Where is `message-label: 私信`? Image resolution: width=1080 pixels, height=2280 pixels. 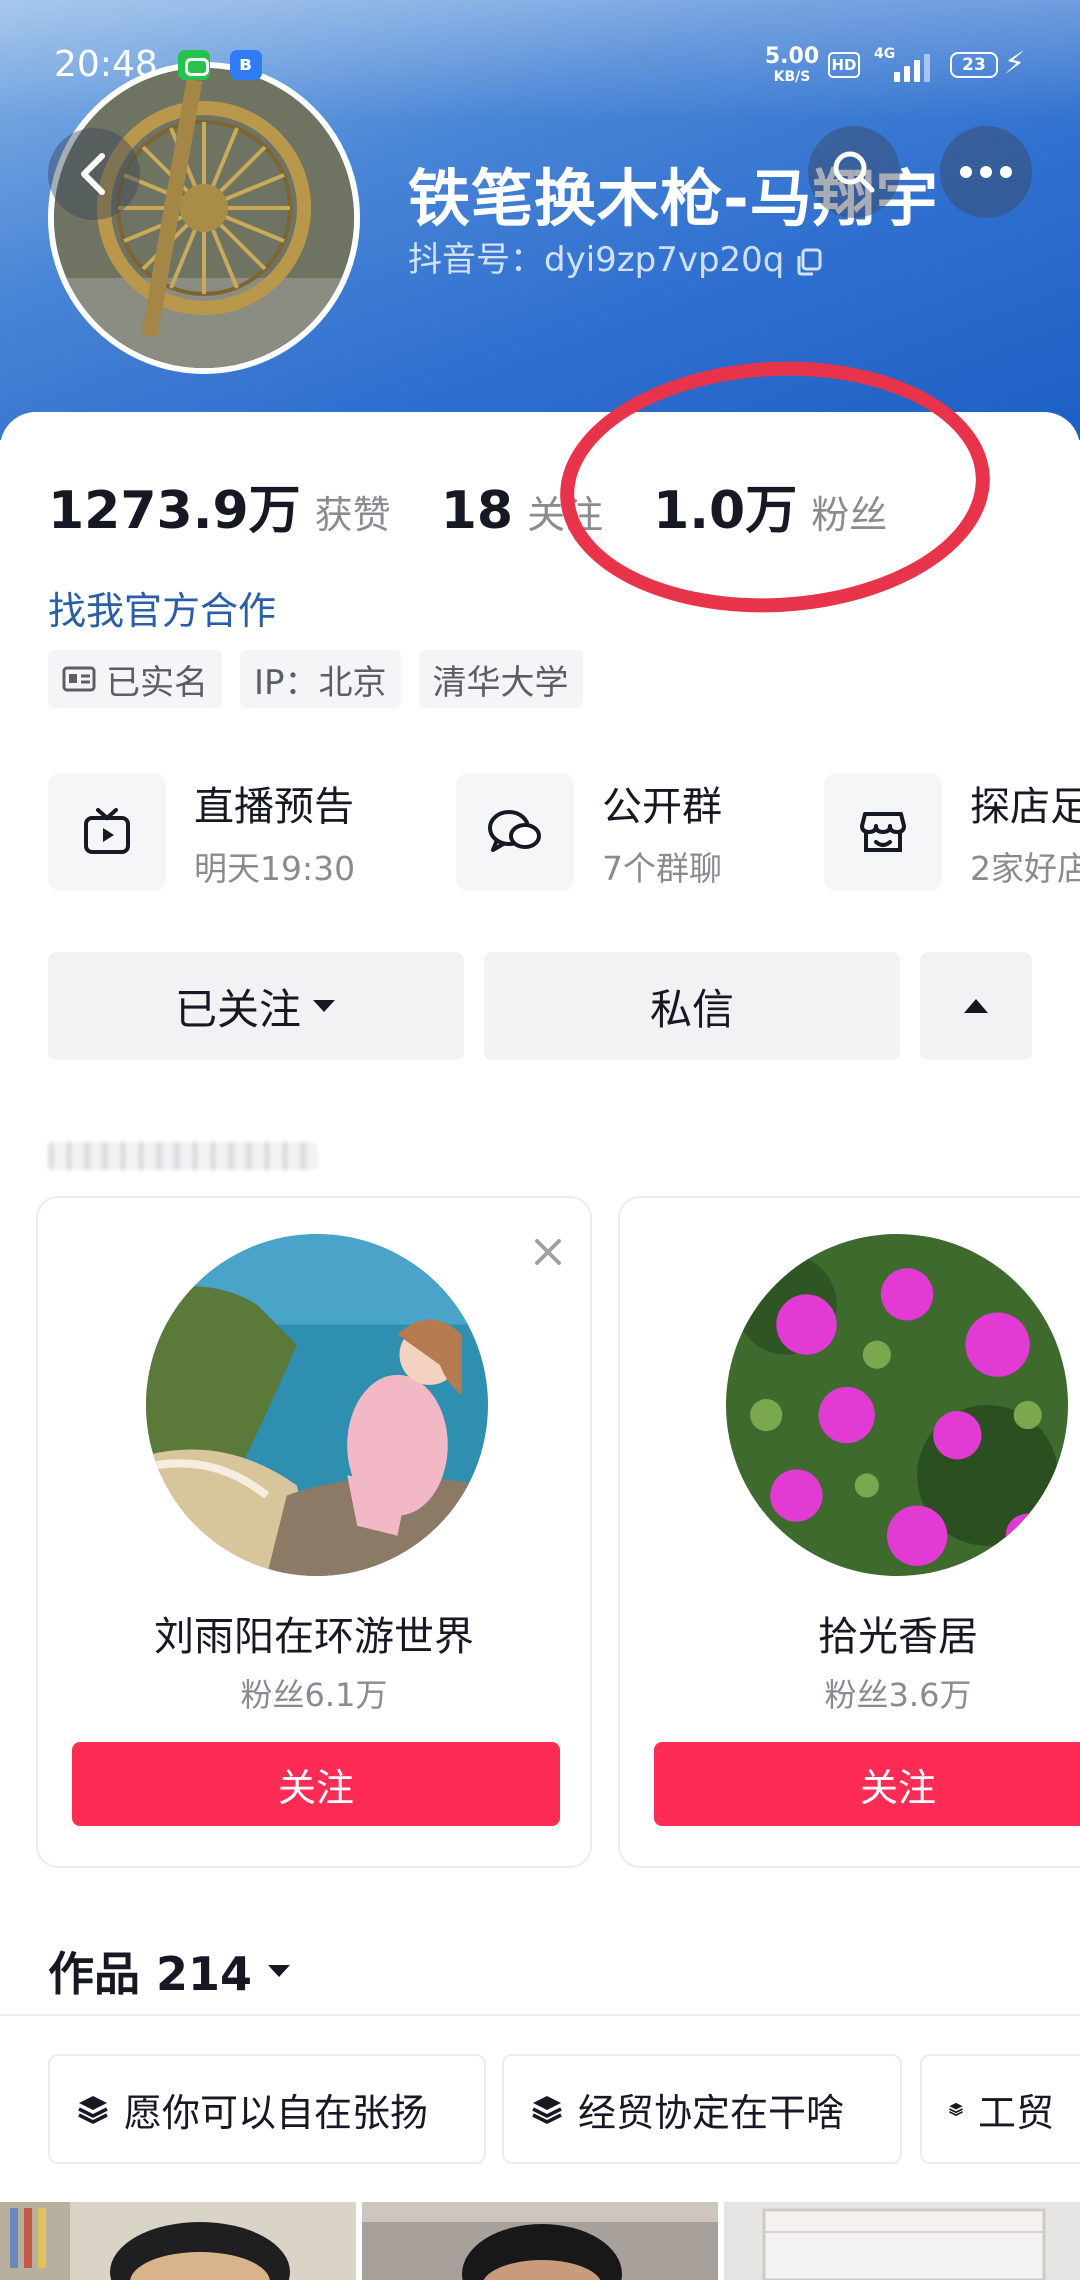
message-label: 私信 is located at coordinates (691, 1009).